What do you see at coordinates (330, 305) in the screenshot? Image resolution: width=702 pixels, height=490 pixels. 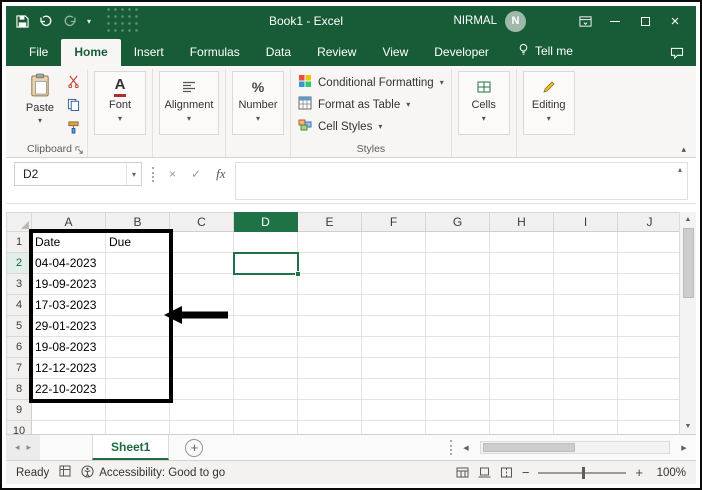 I see `cell-E4` at bounding box center [330, 305].